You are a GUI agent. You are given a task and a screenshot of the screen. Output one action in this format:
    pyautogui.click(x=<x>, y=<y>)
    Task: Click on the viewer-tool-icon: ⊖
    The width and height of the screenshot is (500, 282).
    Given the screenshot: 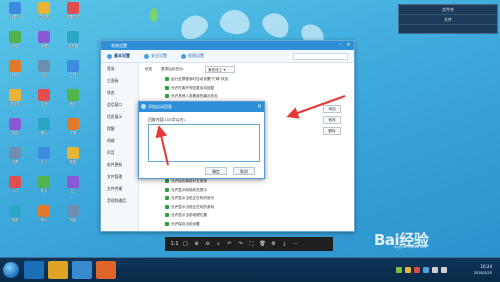 What is the action you would take?
    pyautogui.click(x=207, y=244)
    